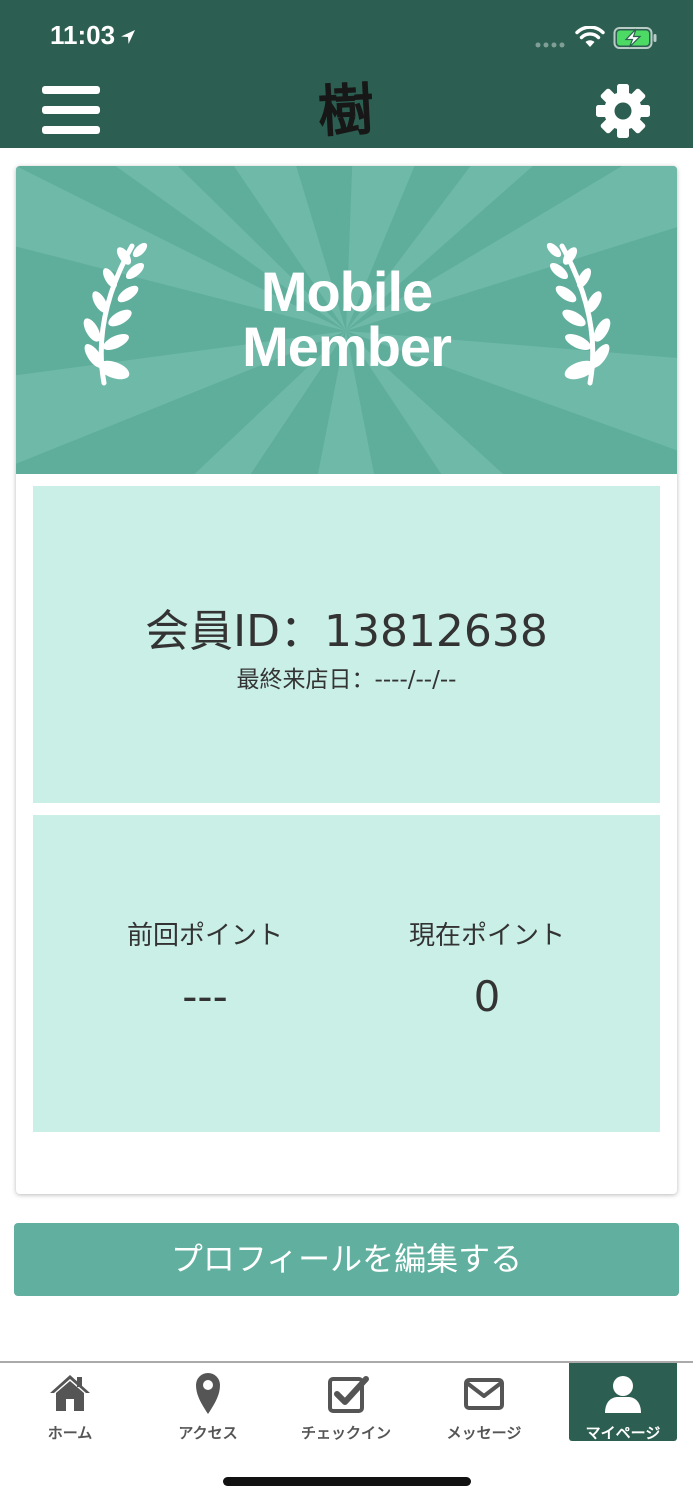 This screenshot has width=693, height=1502. I want to click on previous-points: 前回ポイント ---, so click(205, 968).